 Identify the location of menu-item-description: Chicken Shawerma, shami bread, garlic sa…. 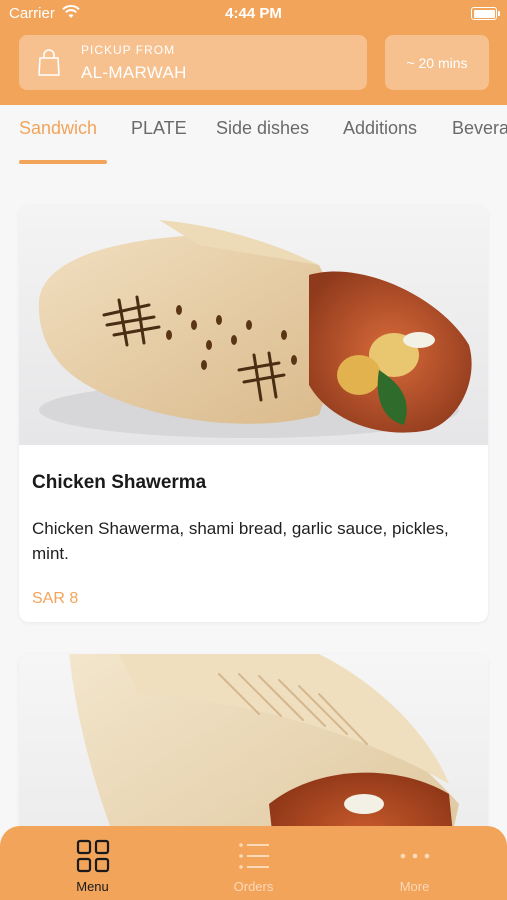
(240, 541).